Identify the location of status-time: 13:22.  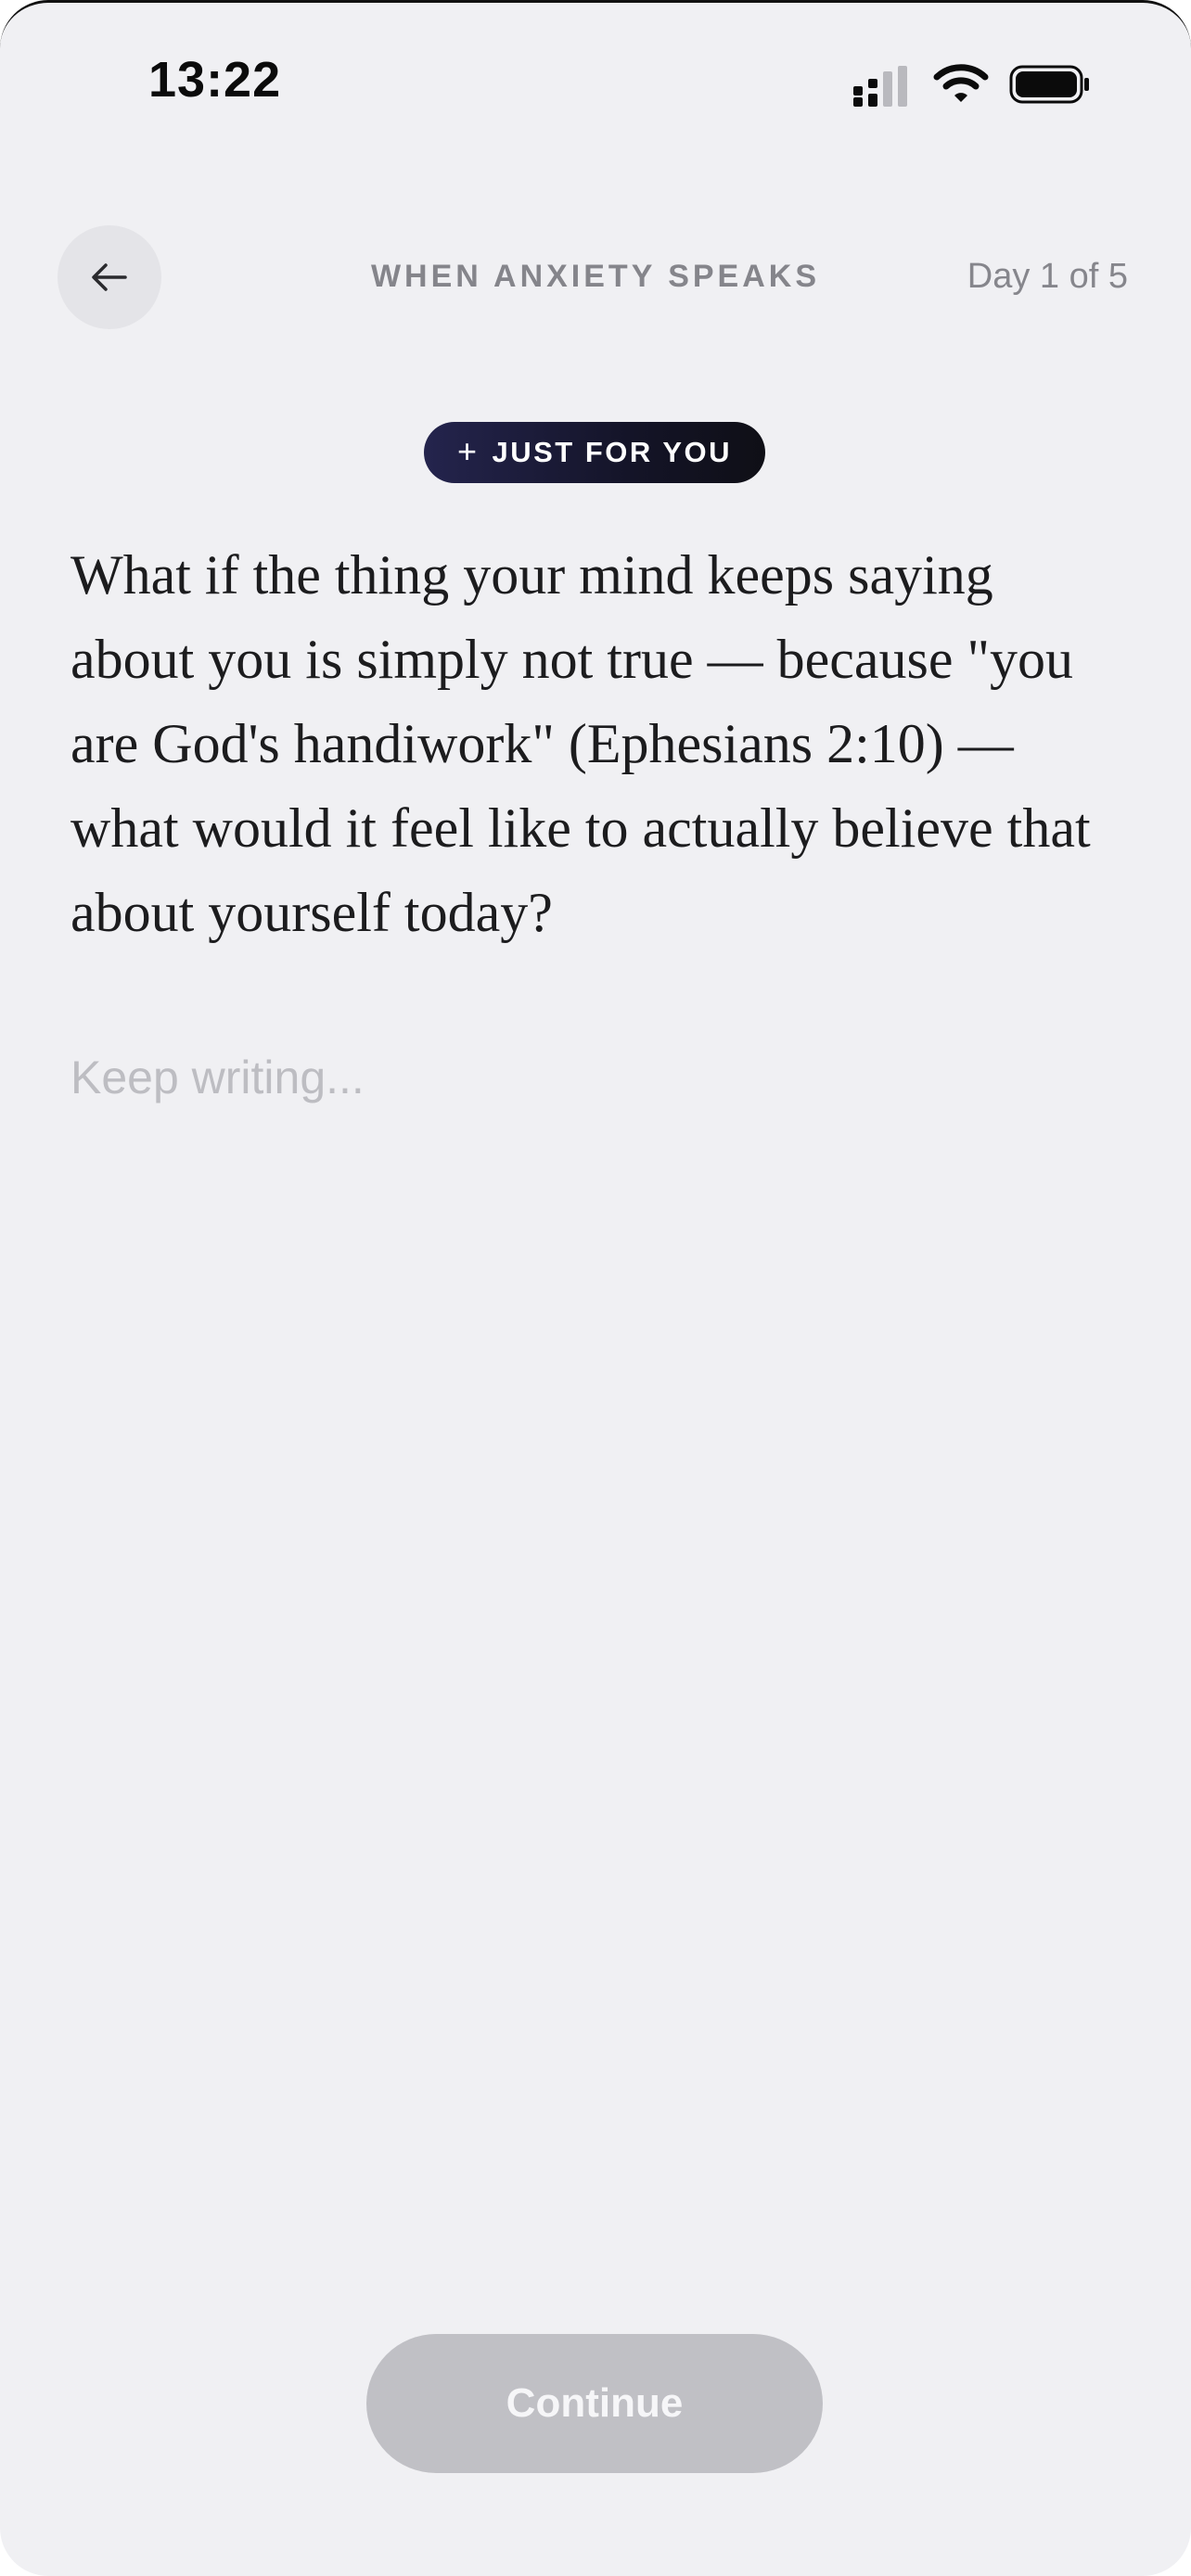
(215, 80).